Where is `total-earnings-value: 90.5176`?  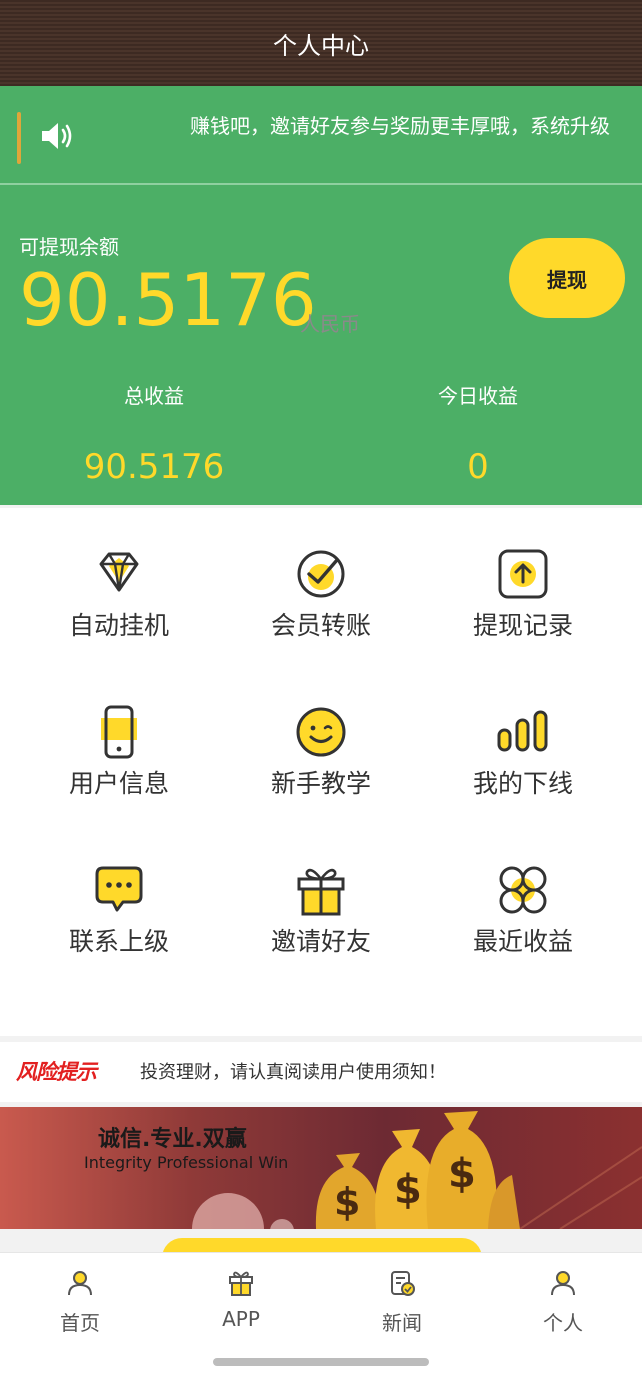 total-earnings-value: 90.5176 is located at coordinates (154, 467).